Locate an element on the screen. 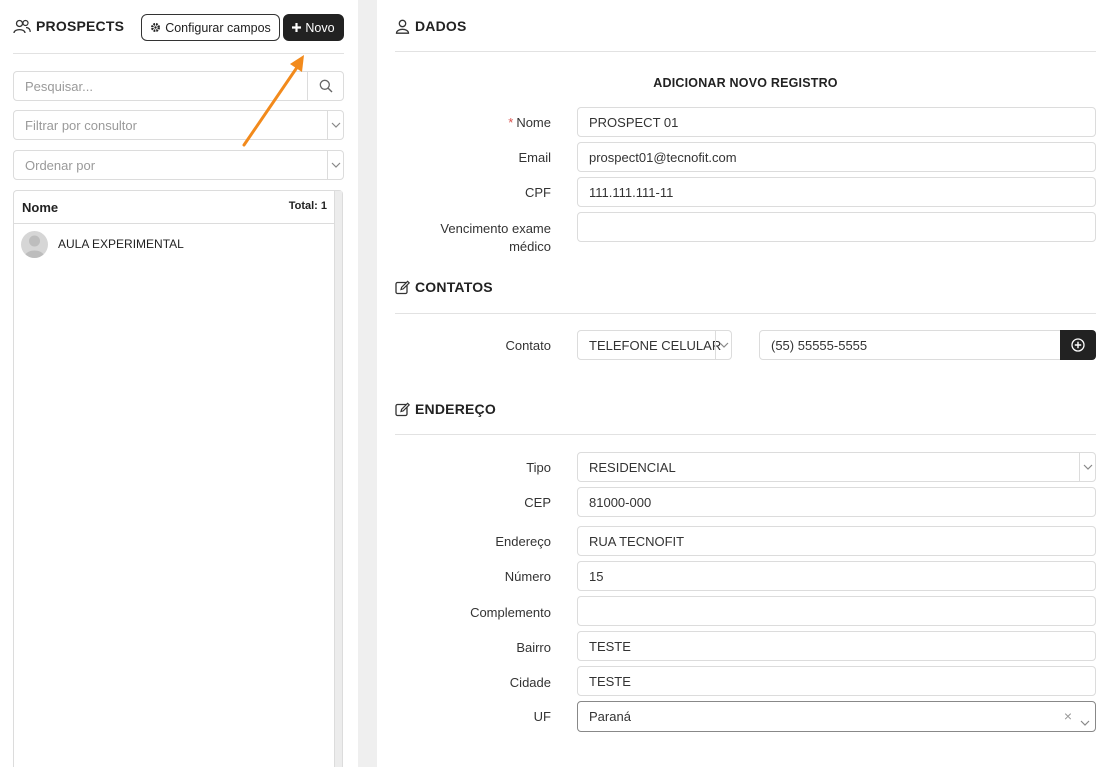 The height and width of the screenshot is (767, 1113). prospects-header: PROSPECTS is located at coordinates (68, 26).